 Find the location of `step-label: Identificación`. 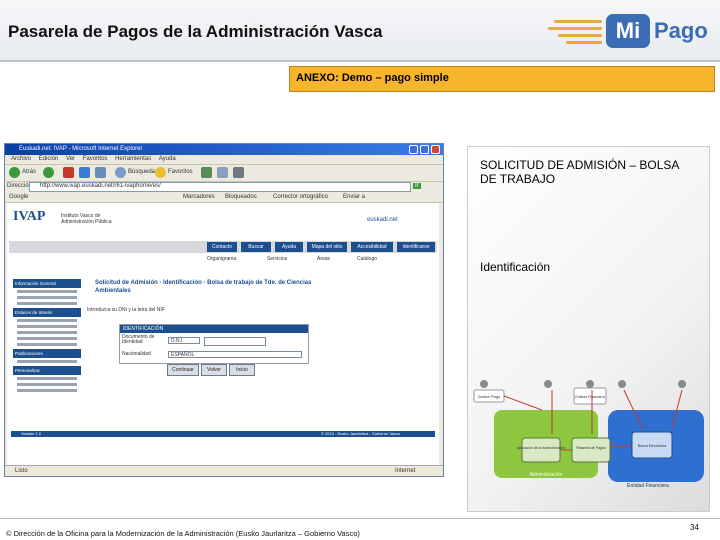

step-label: Identificación is located at coordinates (515, 267).